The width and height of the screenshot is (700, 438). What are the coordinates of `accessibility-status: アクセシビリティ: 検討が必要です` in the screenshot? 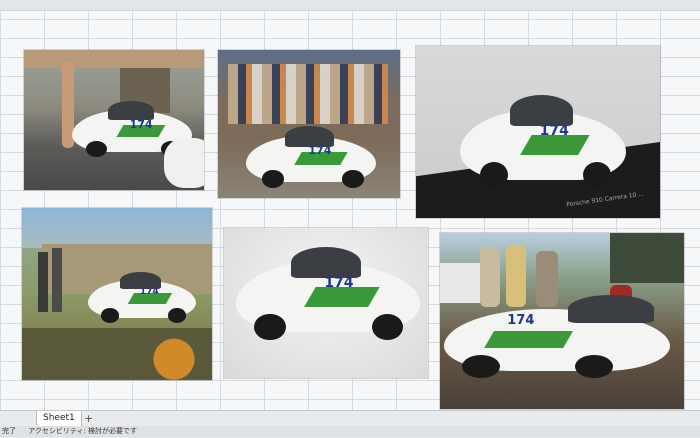 It's located at (82, 431).